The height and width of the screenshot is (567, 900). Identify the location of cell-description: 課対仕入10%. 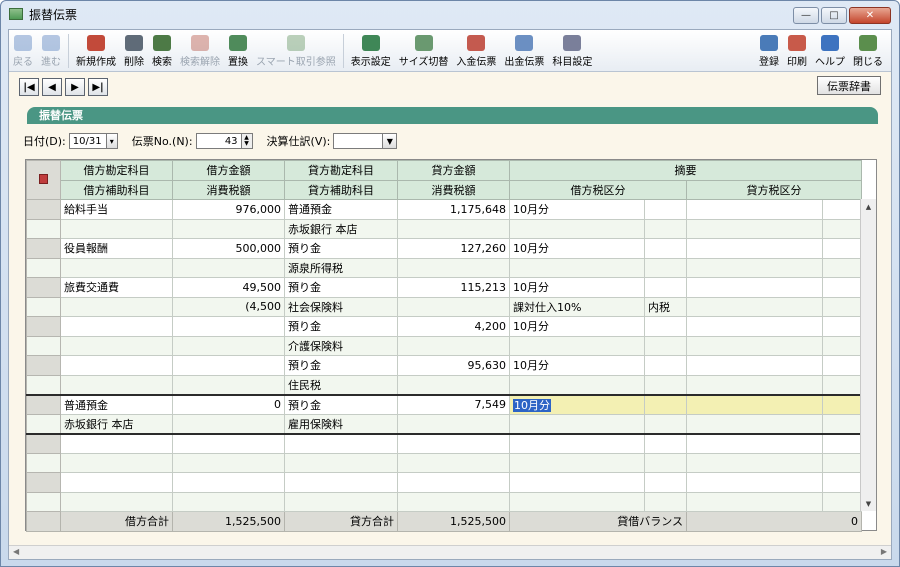
(577, 306).